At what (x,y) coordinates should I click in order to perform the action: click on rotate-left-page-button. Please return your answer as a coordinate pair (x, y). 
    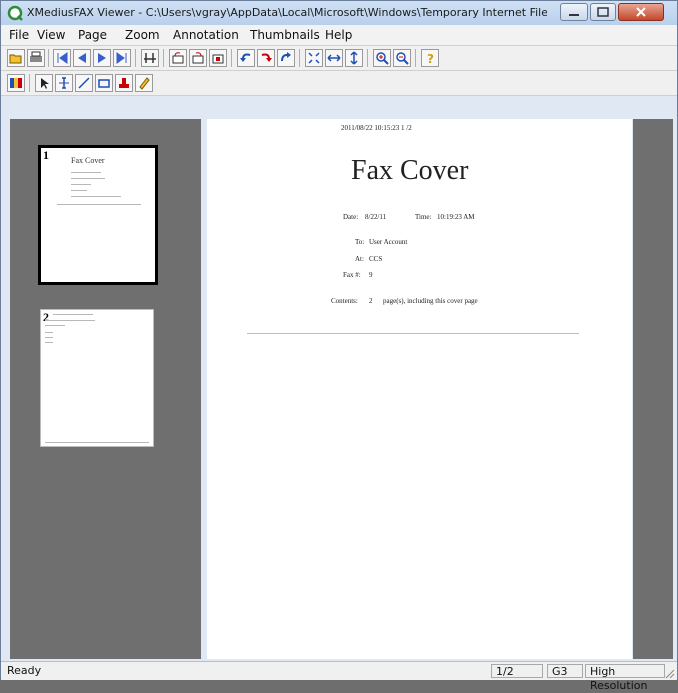
    Looking at the image, I should click on (178, 58).